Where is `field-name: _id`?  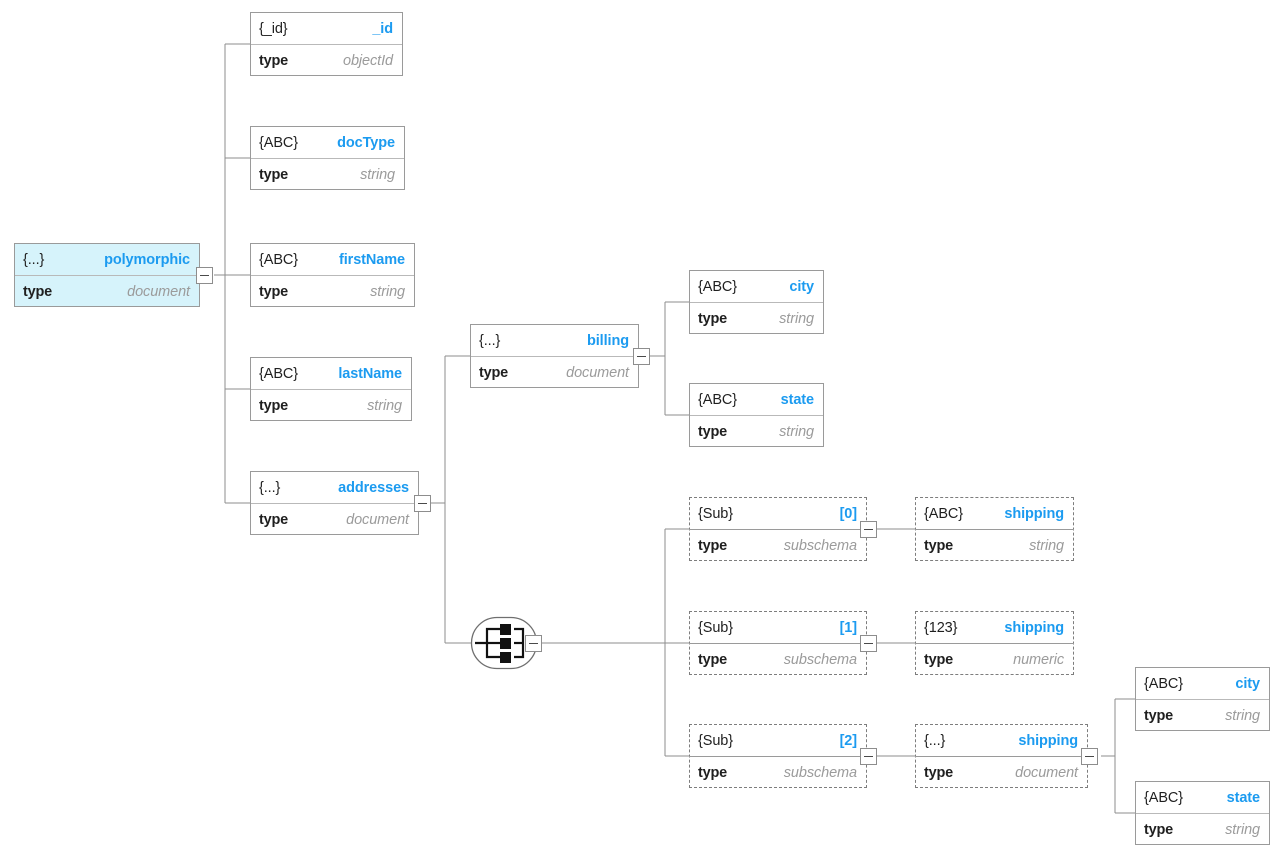 field-name: _id is located at coordinates (382, 28).